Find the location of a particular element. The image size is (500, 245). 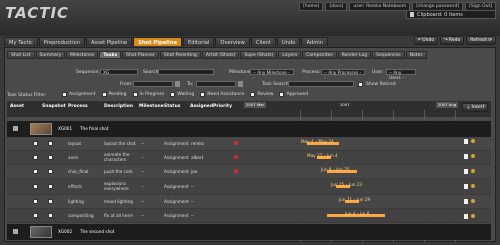

subtab-supe-shots: Supe (Shots) is located at coordinates (259, 55).